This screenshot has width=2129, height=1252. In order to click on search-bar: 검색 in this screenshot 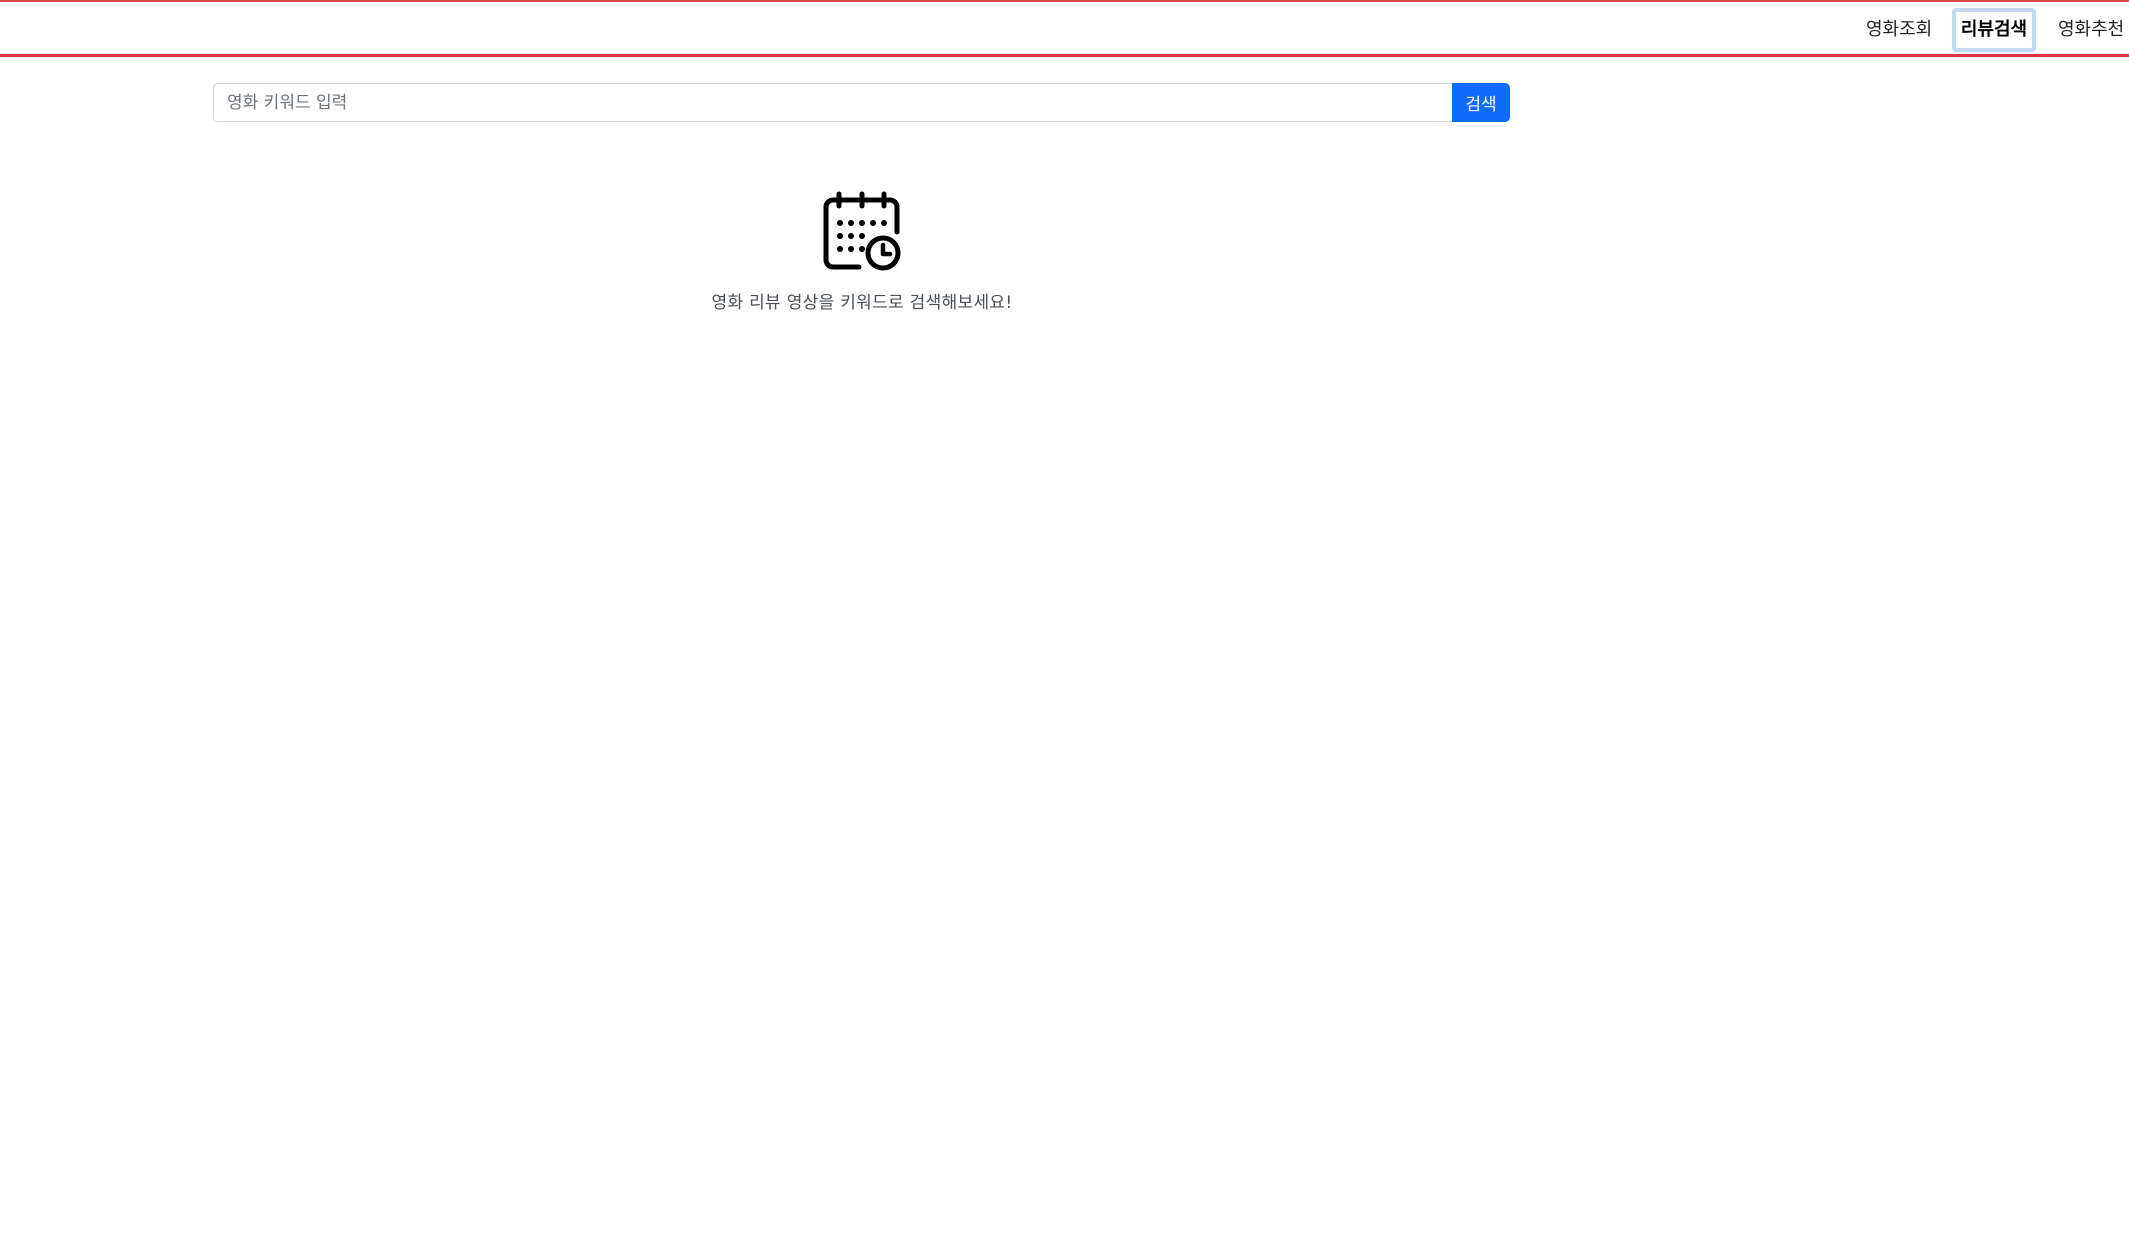, I will do `click(861, 102)`.